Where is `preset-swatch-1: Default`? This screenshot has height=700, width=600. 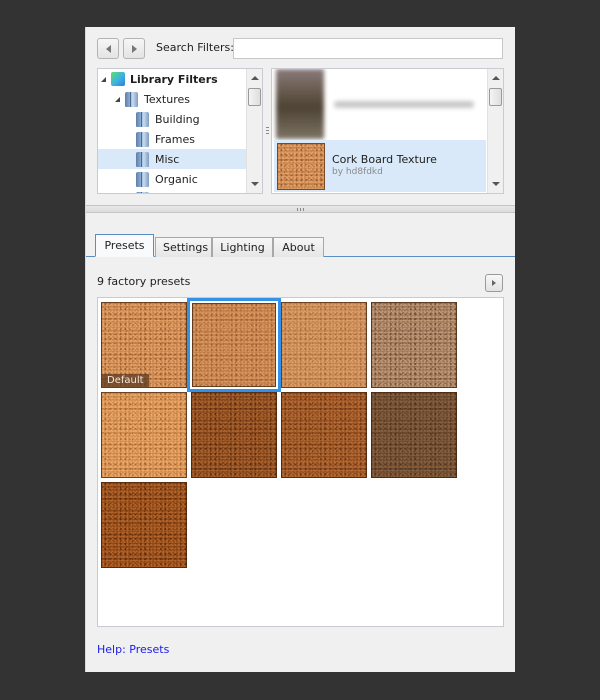 preset-swatch-1: Default is located at coordinates (144, 345).